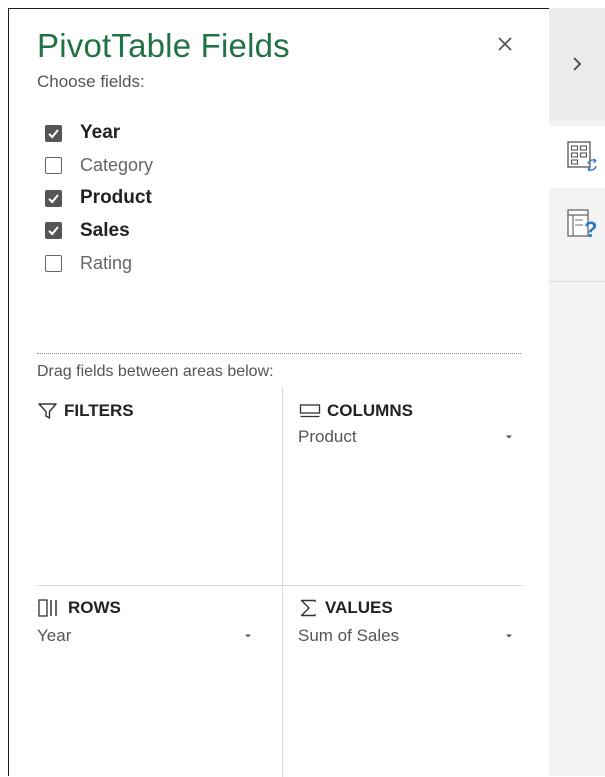  I want to click on field-list-help-tab: ?, so click(577, 223).